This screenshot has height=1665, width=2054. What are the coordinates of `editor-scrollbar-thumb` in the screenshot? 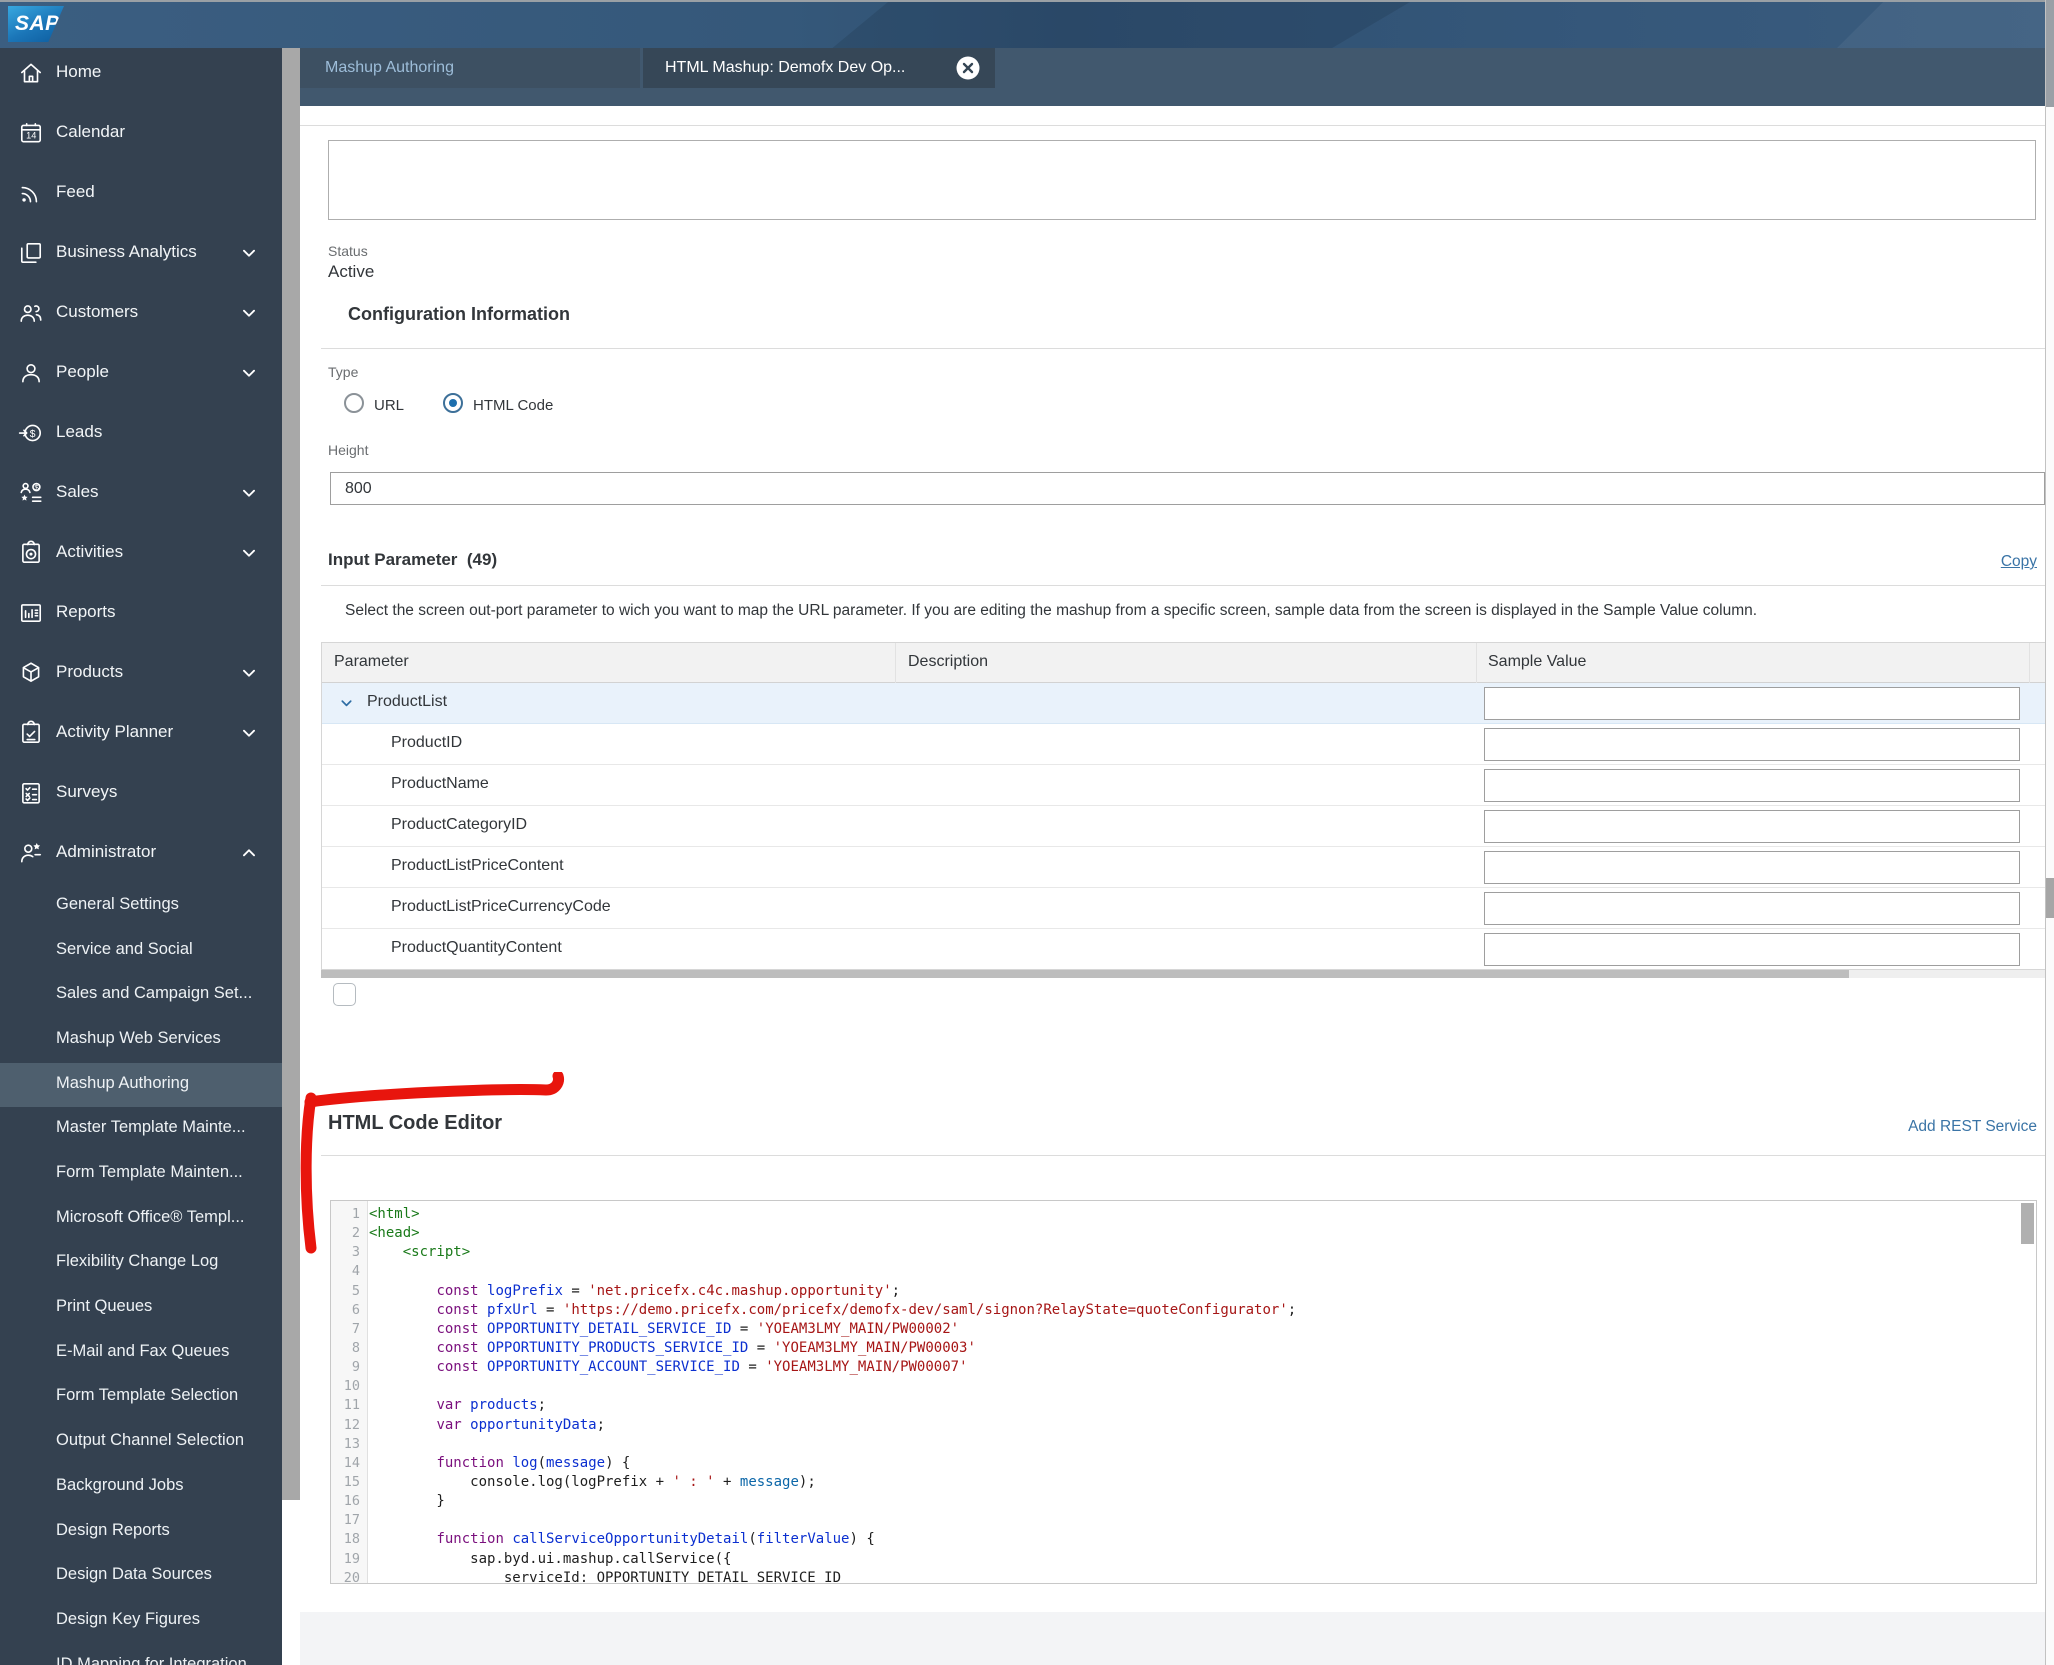 It's located at (2027, 1223).